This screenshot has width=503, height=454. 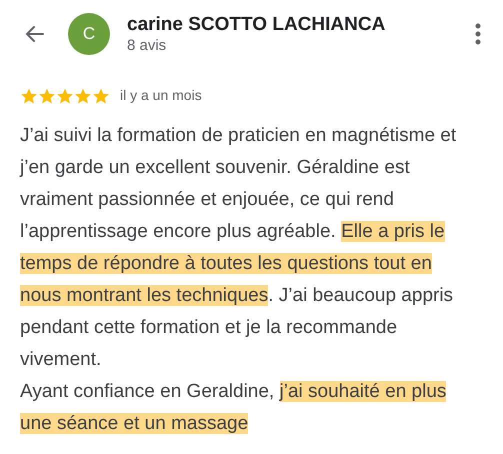 I want to click on review-time: il y a un mois, so click(x=161, y=95).